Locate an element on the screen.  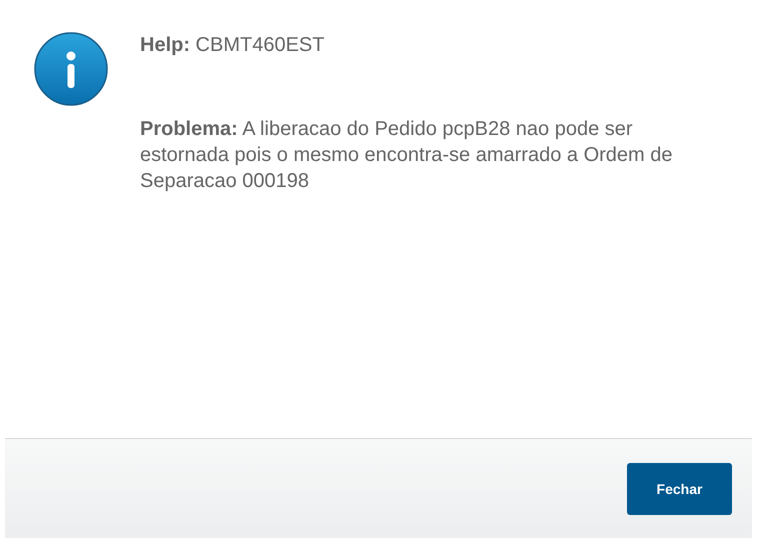
problem-message: Problema: A liberacao do Pedido pcpB28 nao pode ser estornada pois o mesmo encontra-se amarrado a Ordem de Separacao 000198 is located at coordinates (407, 155).